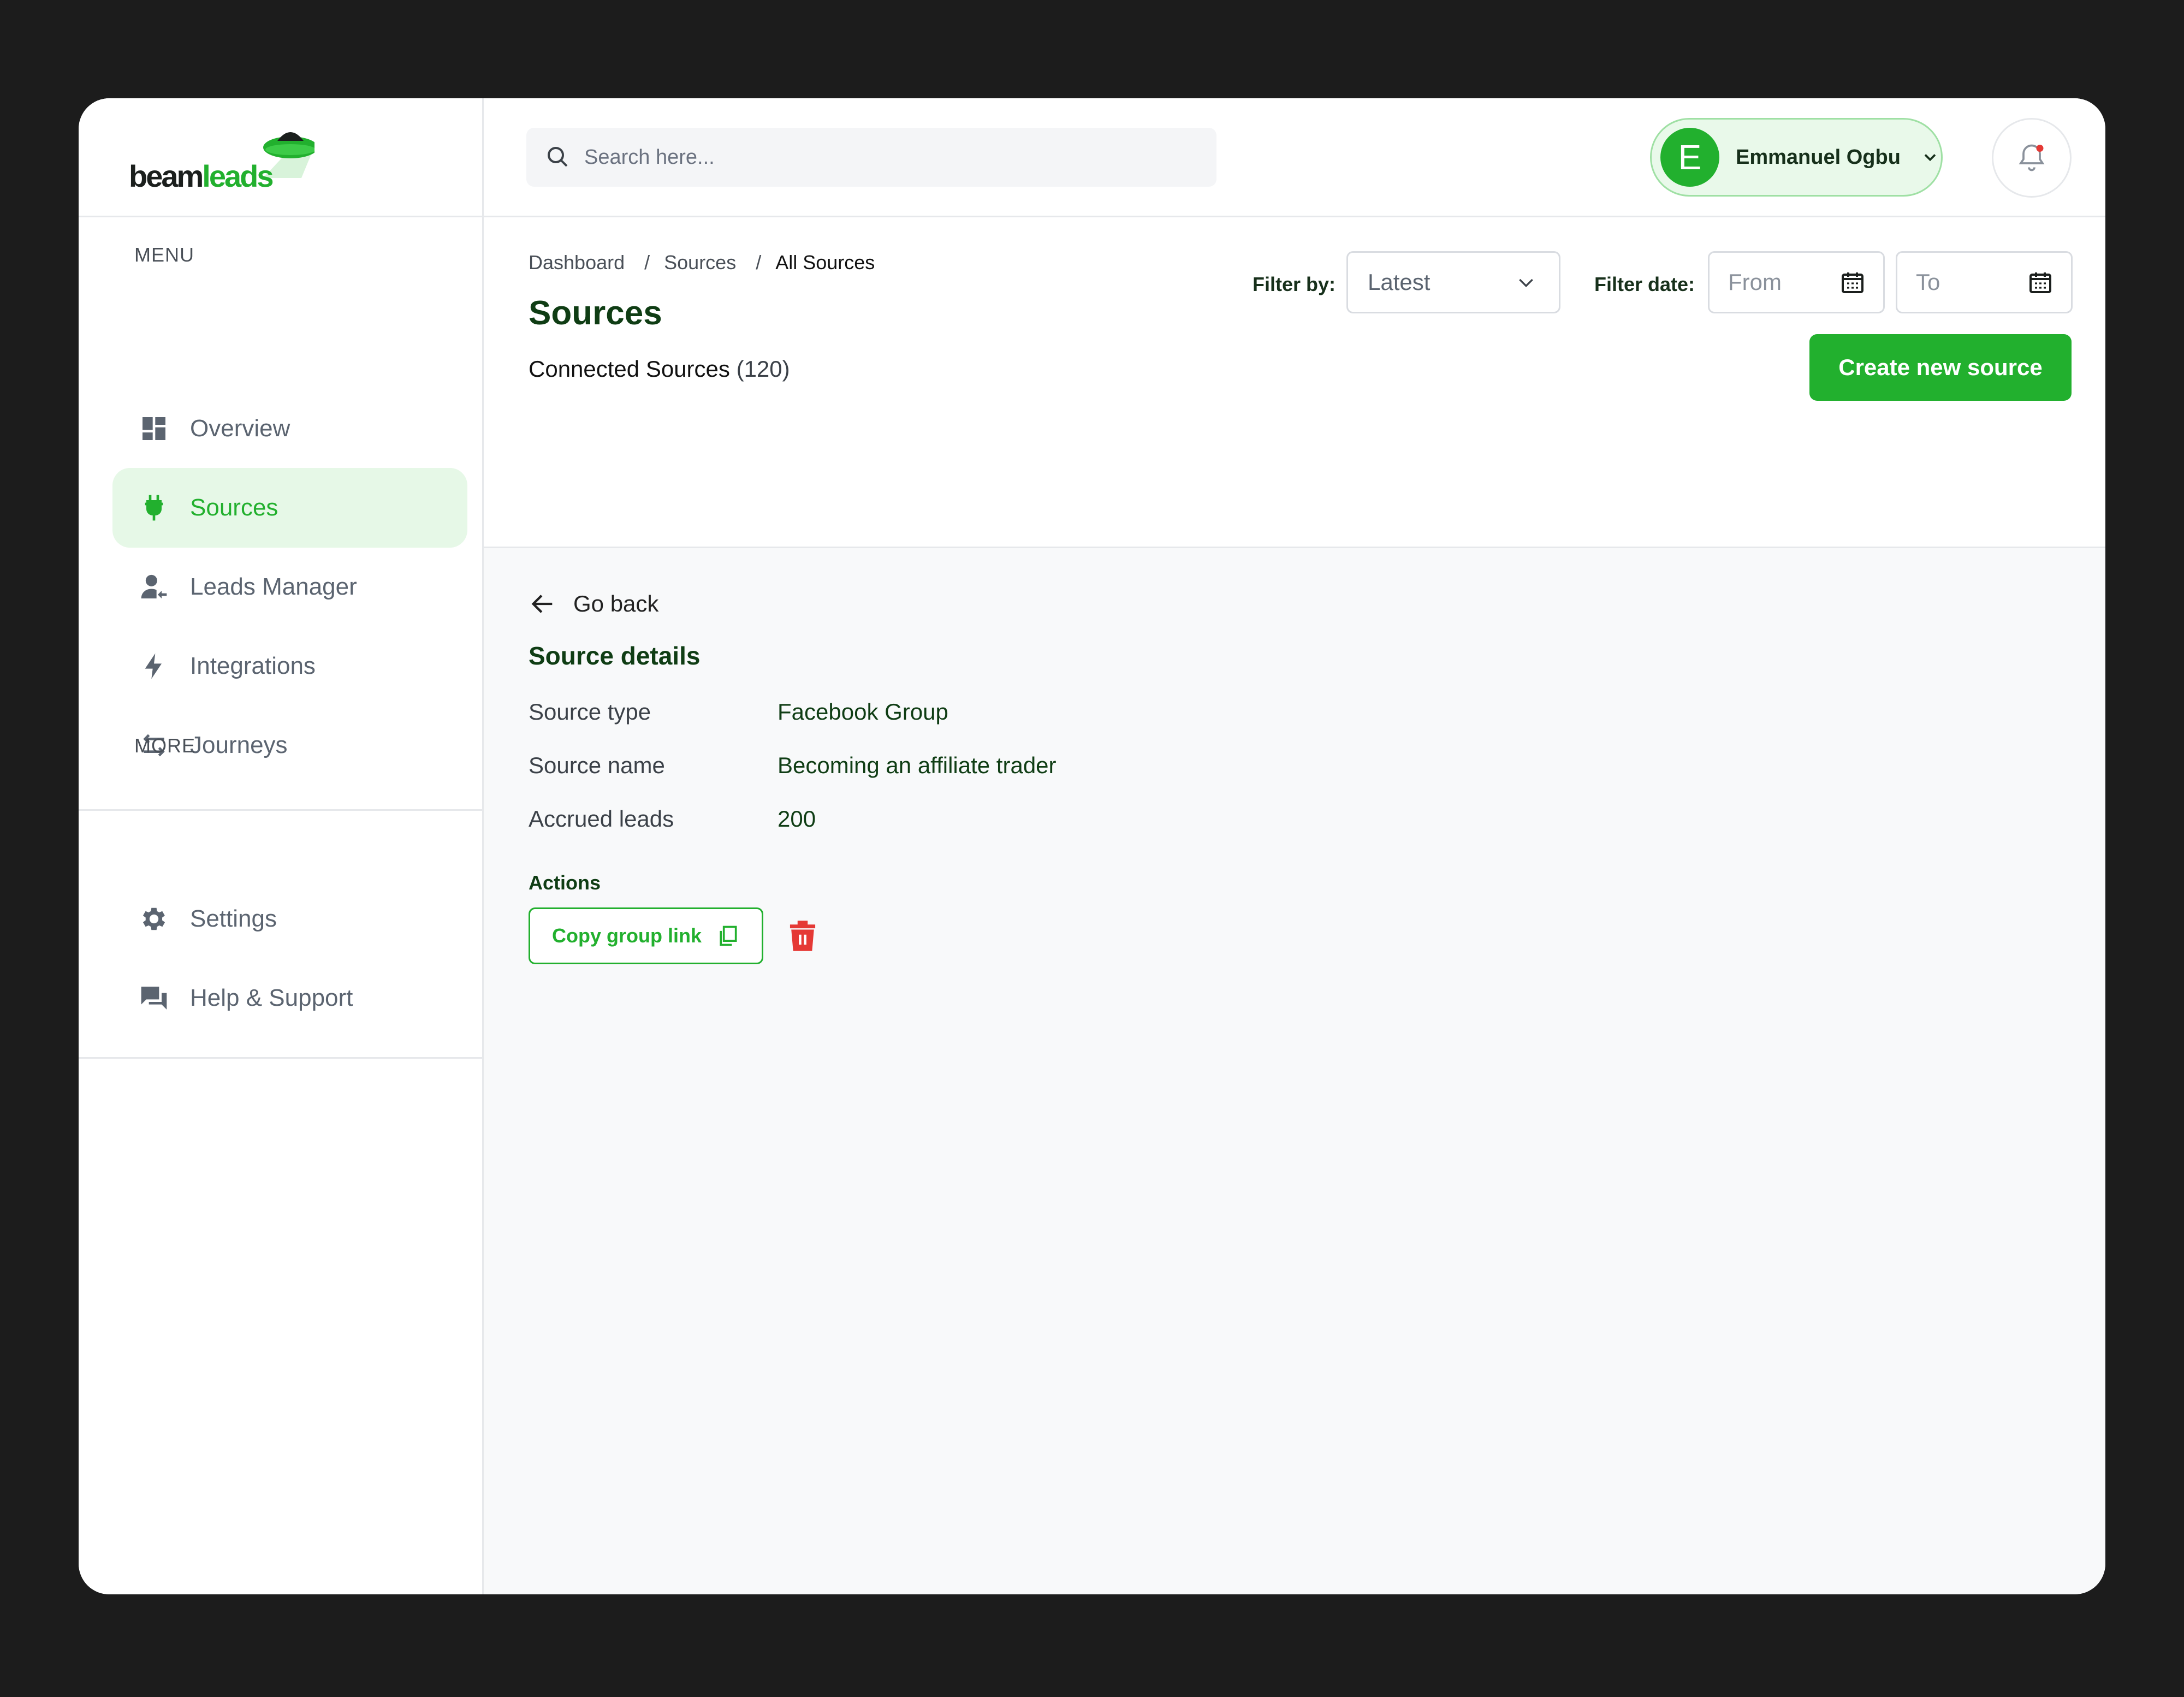 The height and width of the screenshot is (1697, 2184). I want to click on bell-icon, so click(2032, 157).